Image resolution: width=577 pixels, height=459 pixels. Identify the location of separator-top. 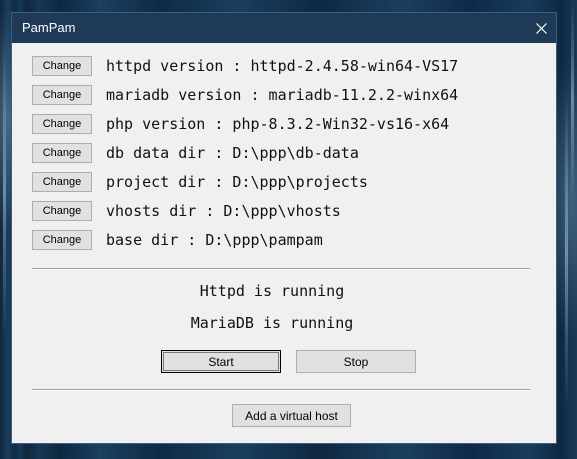
(281, 269).